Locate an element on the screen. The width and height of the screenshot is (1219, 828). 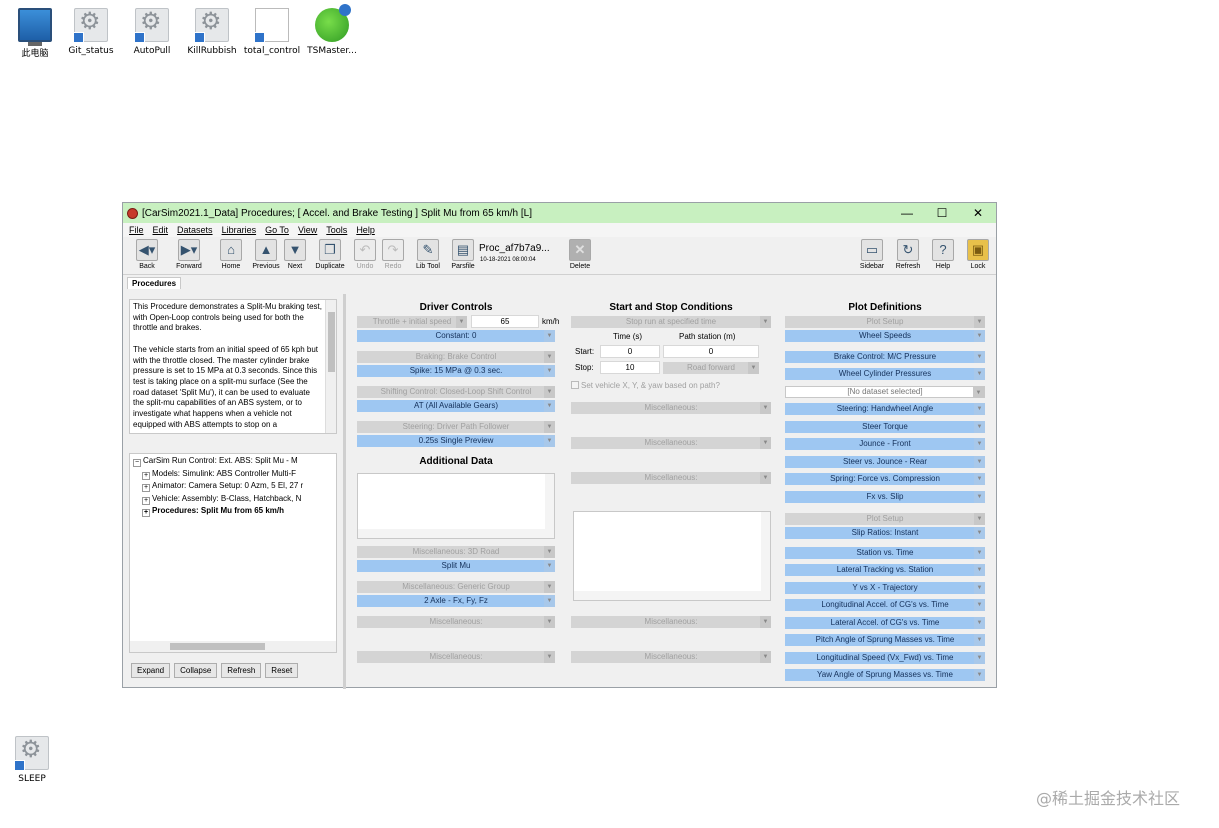
stop-time-input: 10 is located at coordinates (630, 367).